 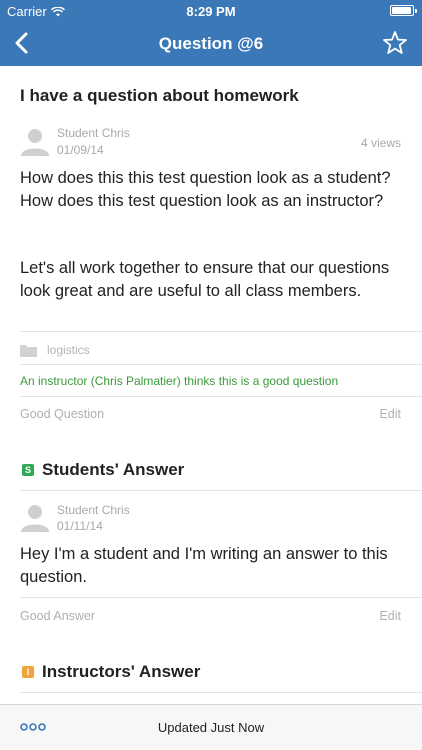 I want to click on students-answer-heading: S Students' Answer, so click(x=103, y=470).